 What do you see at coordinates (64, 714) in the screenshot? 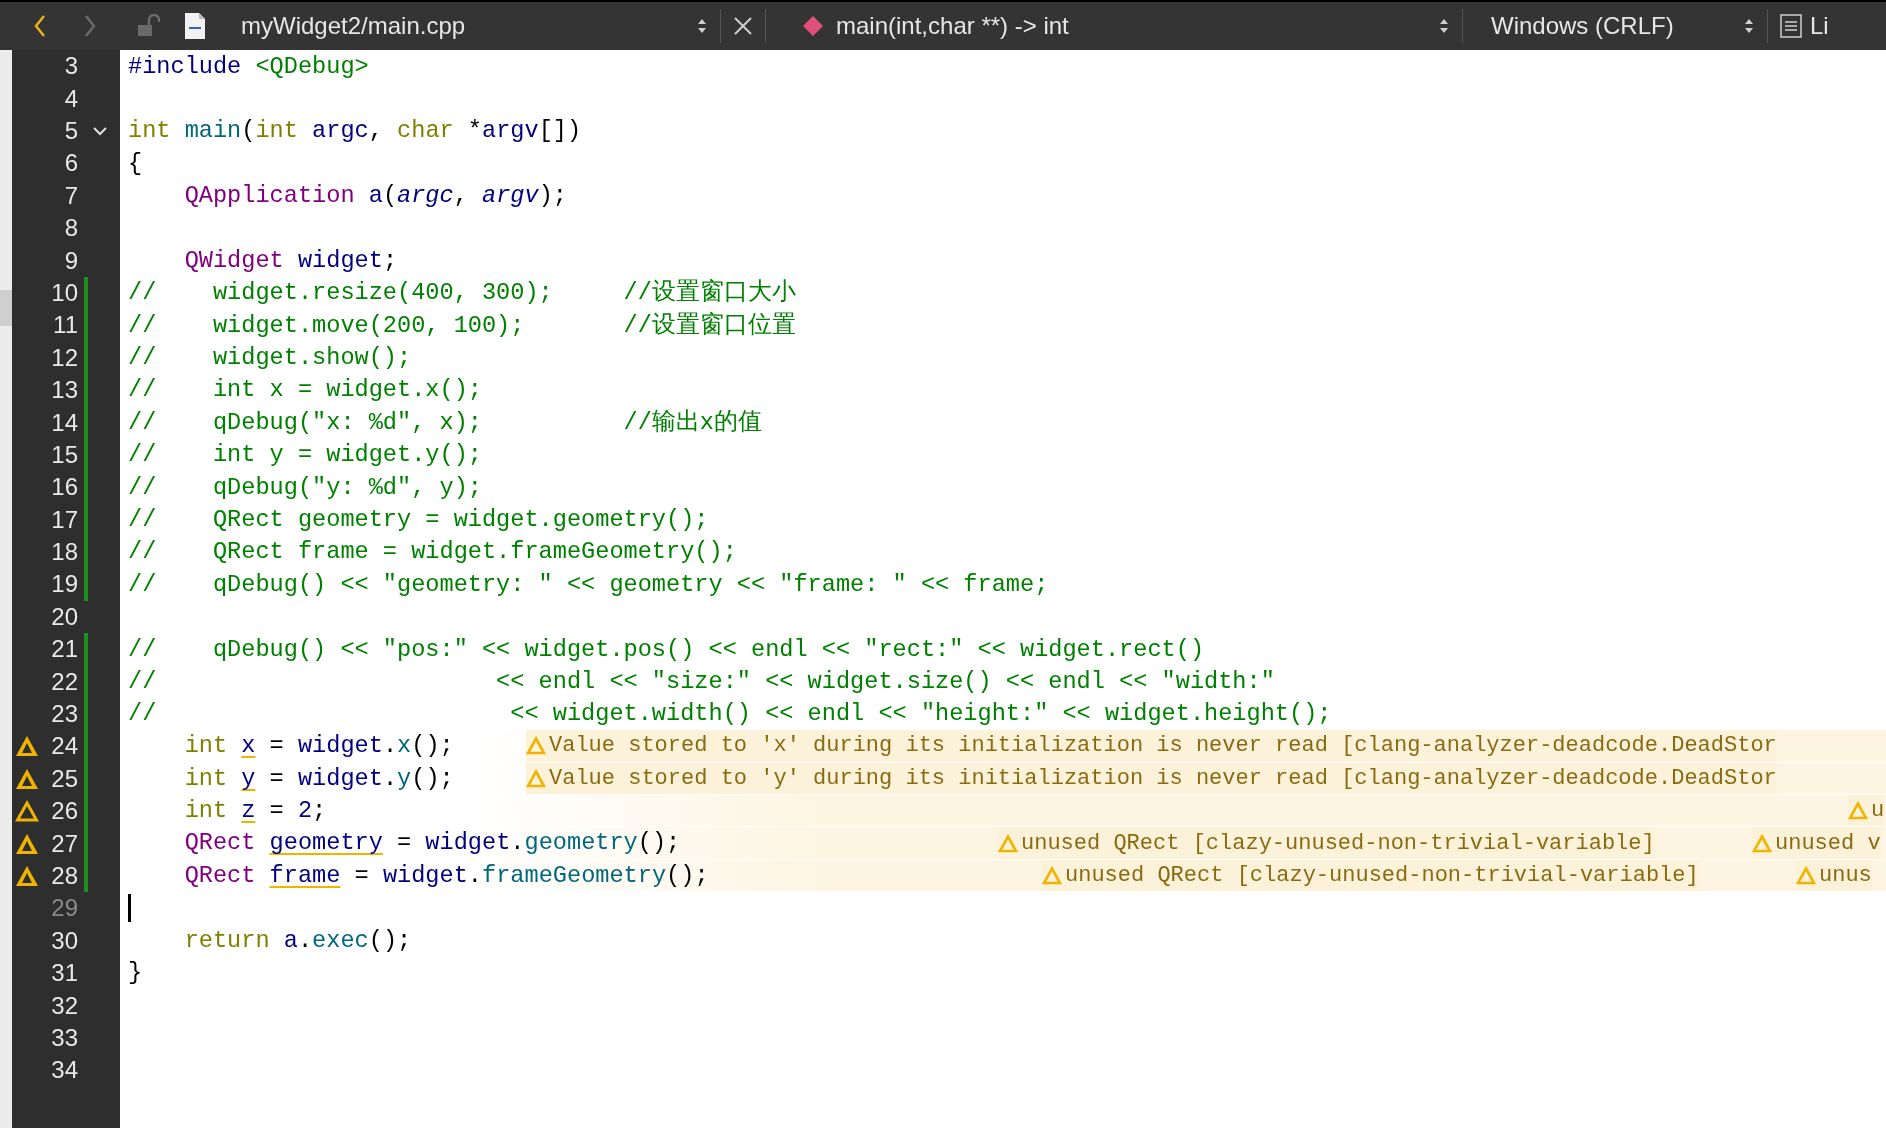
I see `line-number: 23` at bounding box center [64, 714].